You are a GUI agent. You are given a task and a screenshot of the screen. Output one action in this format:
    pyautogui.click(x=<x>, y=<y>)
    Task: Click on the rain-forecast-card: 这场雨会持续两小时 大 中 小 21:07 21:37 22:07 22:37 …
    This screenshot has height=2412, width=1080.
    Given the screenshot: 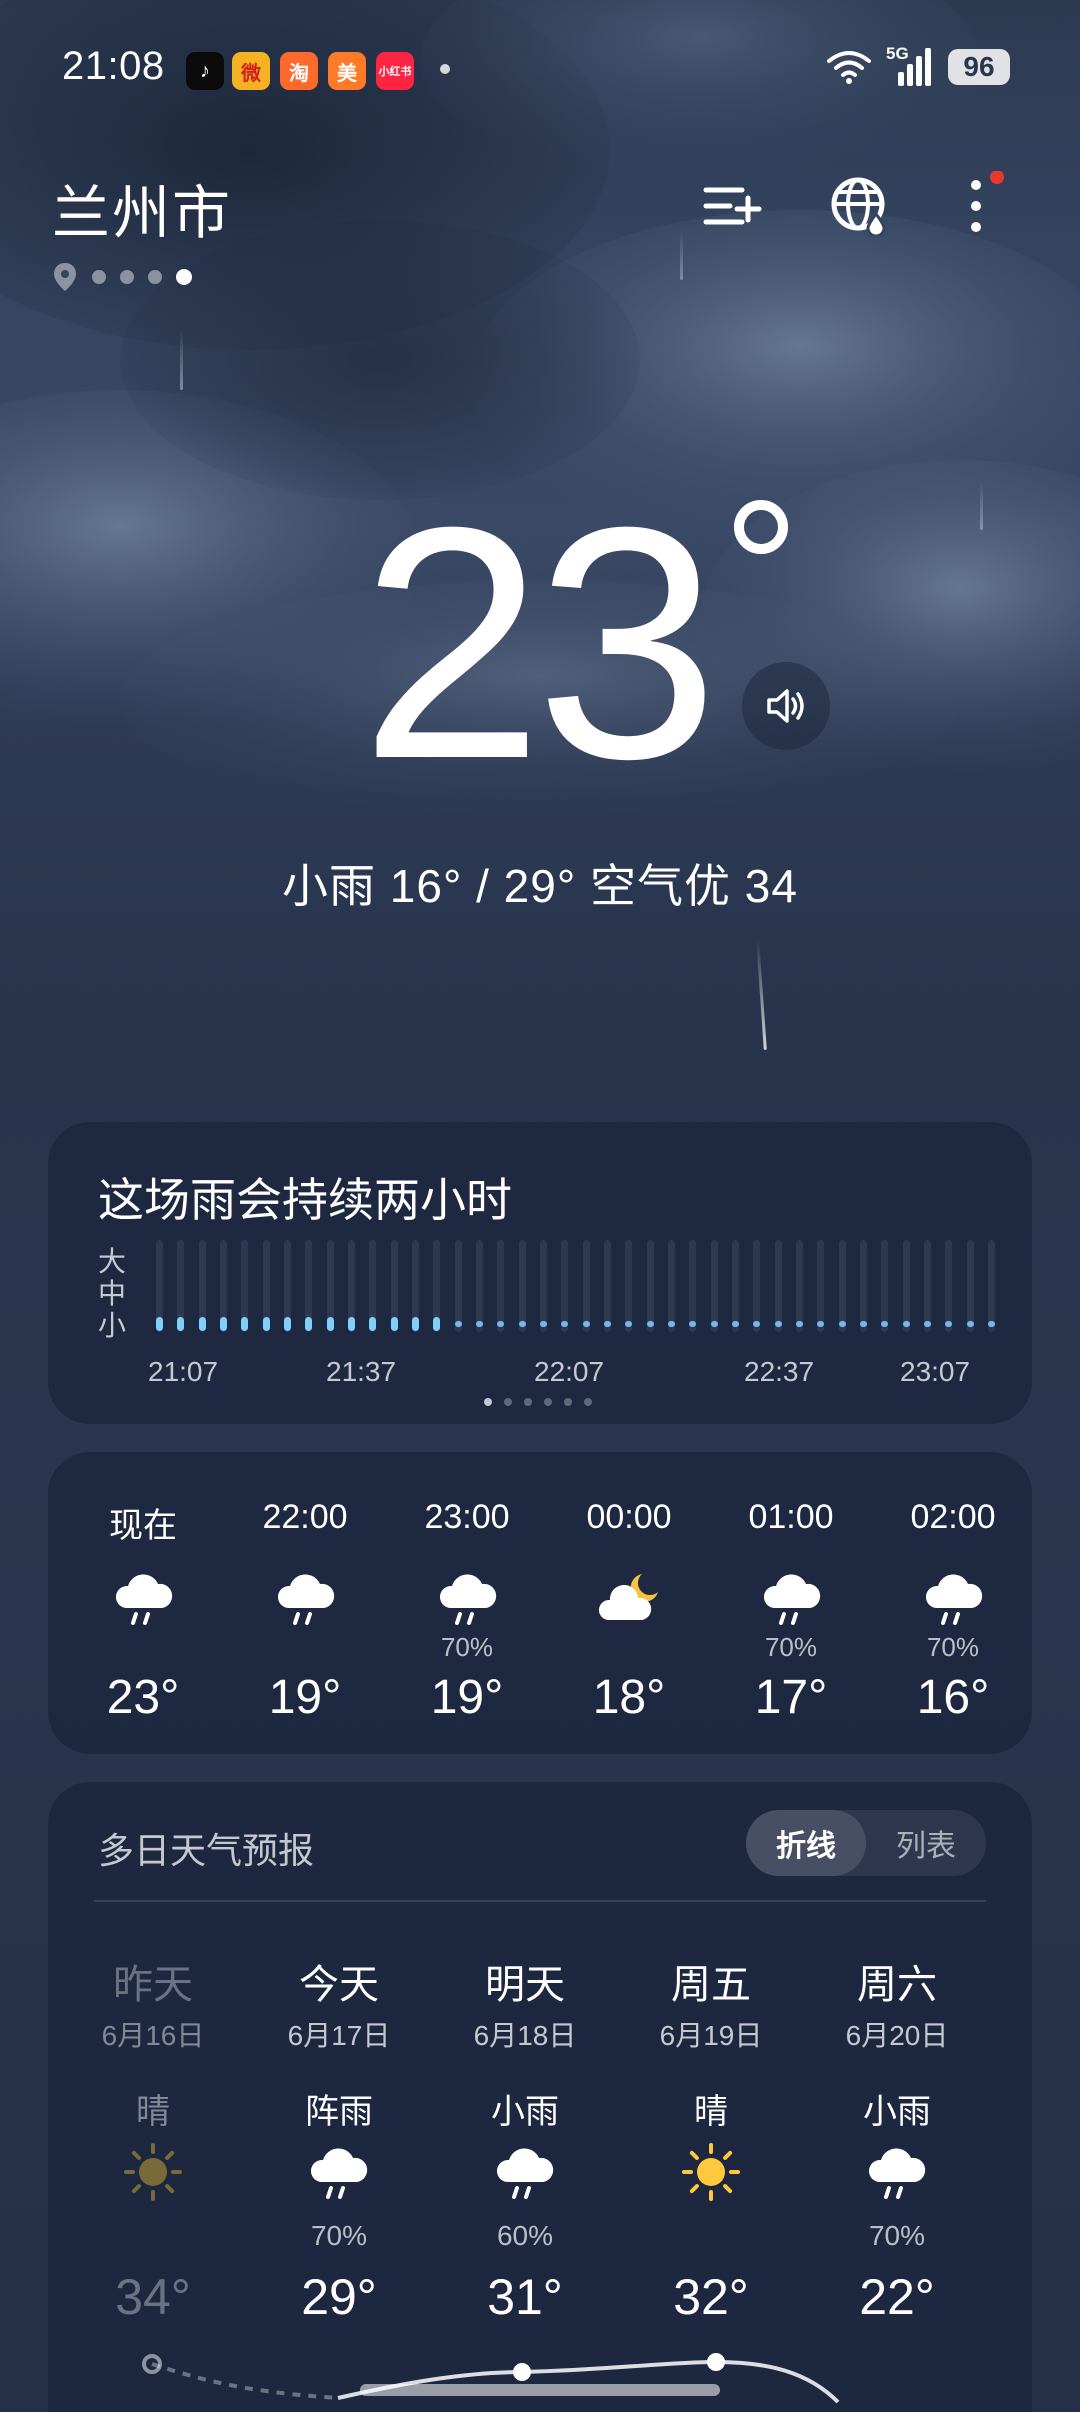 What is the action you would take?
    pyautogui.click(x=540, y=1273)
    